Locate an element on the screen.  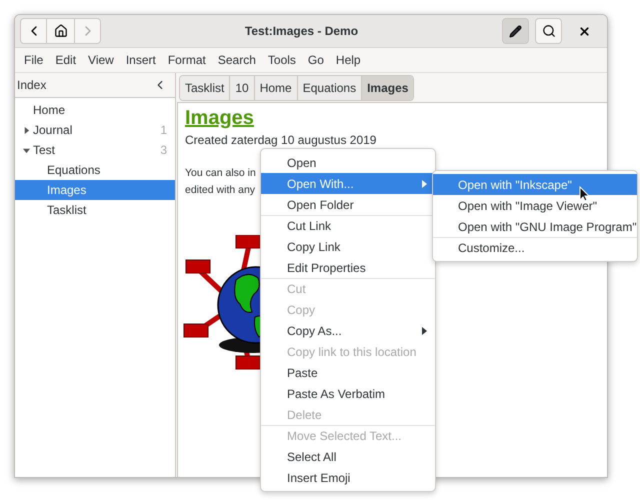
search-button is located at coordinates (548, 31).